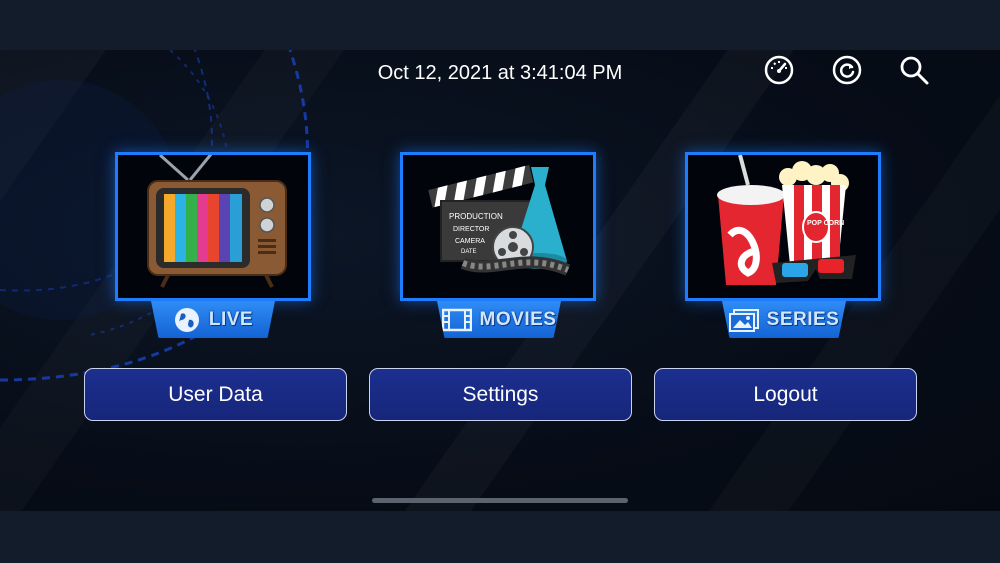 The height and width of the screenshot is (563, 1000). I want to click on clapperboard-image: PRODUCTION DIRECTOR CAMERA DATE, so click(499, 220).